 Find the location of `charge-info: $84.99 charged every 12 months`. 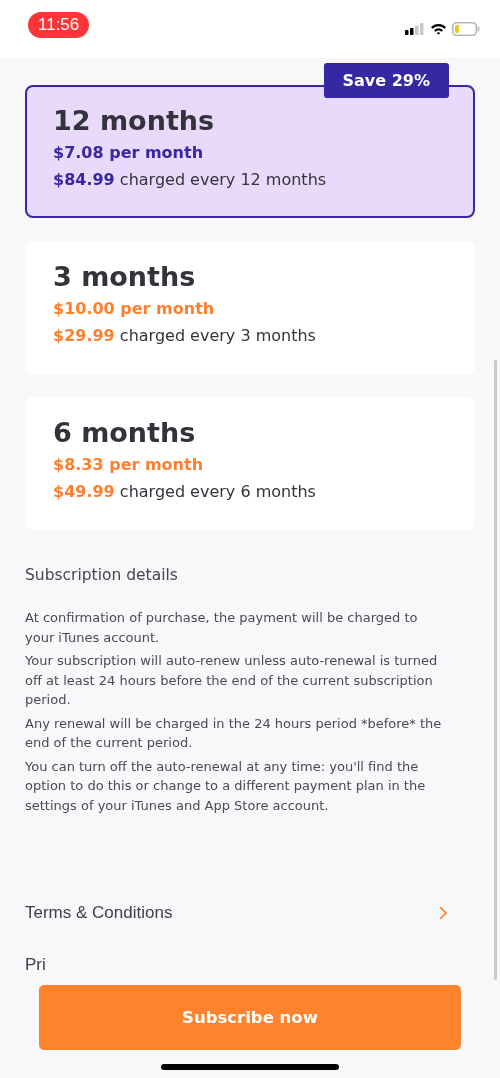

charge-info: $84.99 charged every 12 months is located at coordinates (190, 179).